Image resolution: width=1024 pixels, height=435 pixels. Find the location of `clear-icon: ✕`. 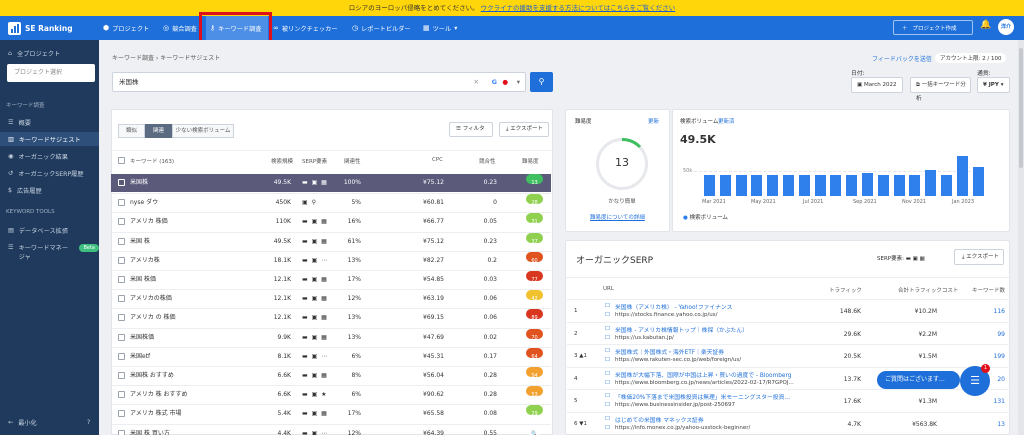

clear-icon: ✕ is located at coordinates (476, 82).